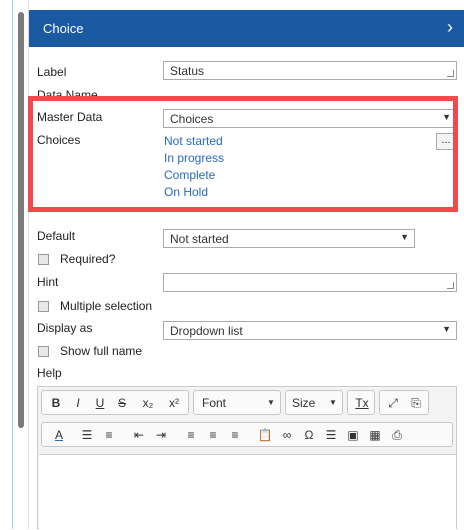 The width and height of the screenshot is (464, 530). Describe the element at coordinates (246, 28) in the screenshot. I see `panel-header: Choice ›` at that location.